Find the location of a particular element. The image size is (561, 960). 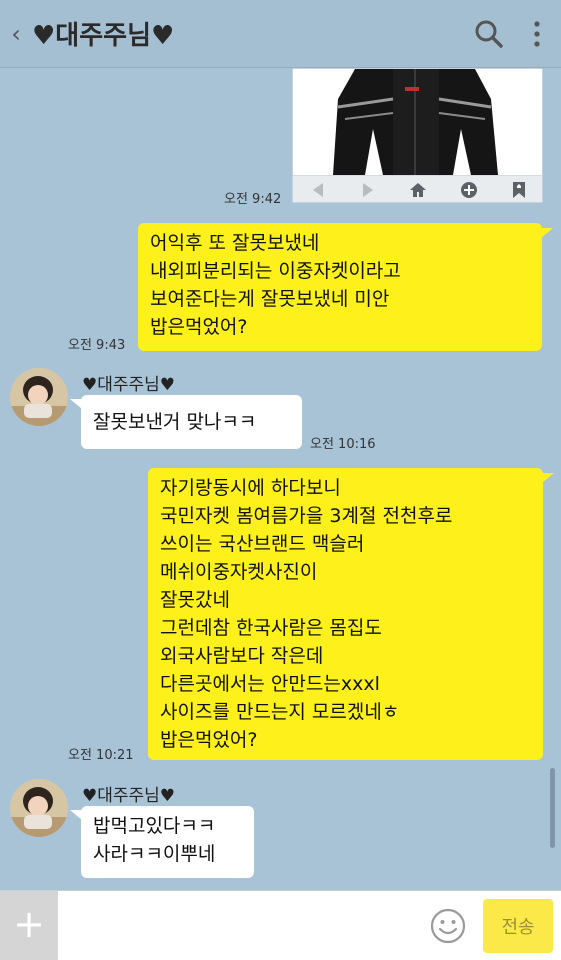

message-input-bar: + 전송 is located at coordinates (280, 925).